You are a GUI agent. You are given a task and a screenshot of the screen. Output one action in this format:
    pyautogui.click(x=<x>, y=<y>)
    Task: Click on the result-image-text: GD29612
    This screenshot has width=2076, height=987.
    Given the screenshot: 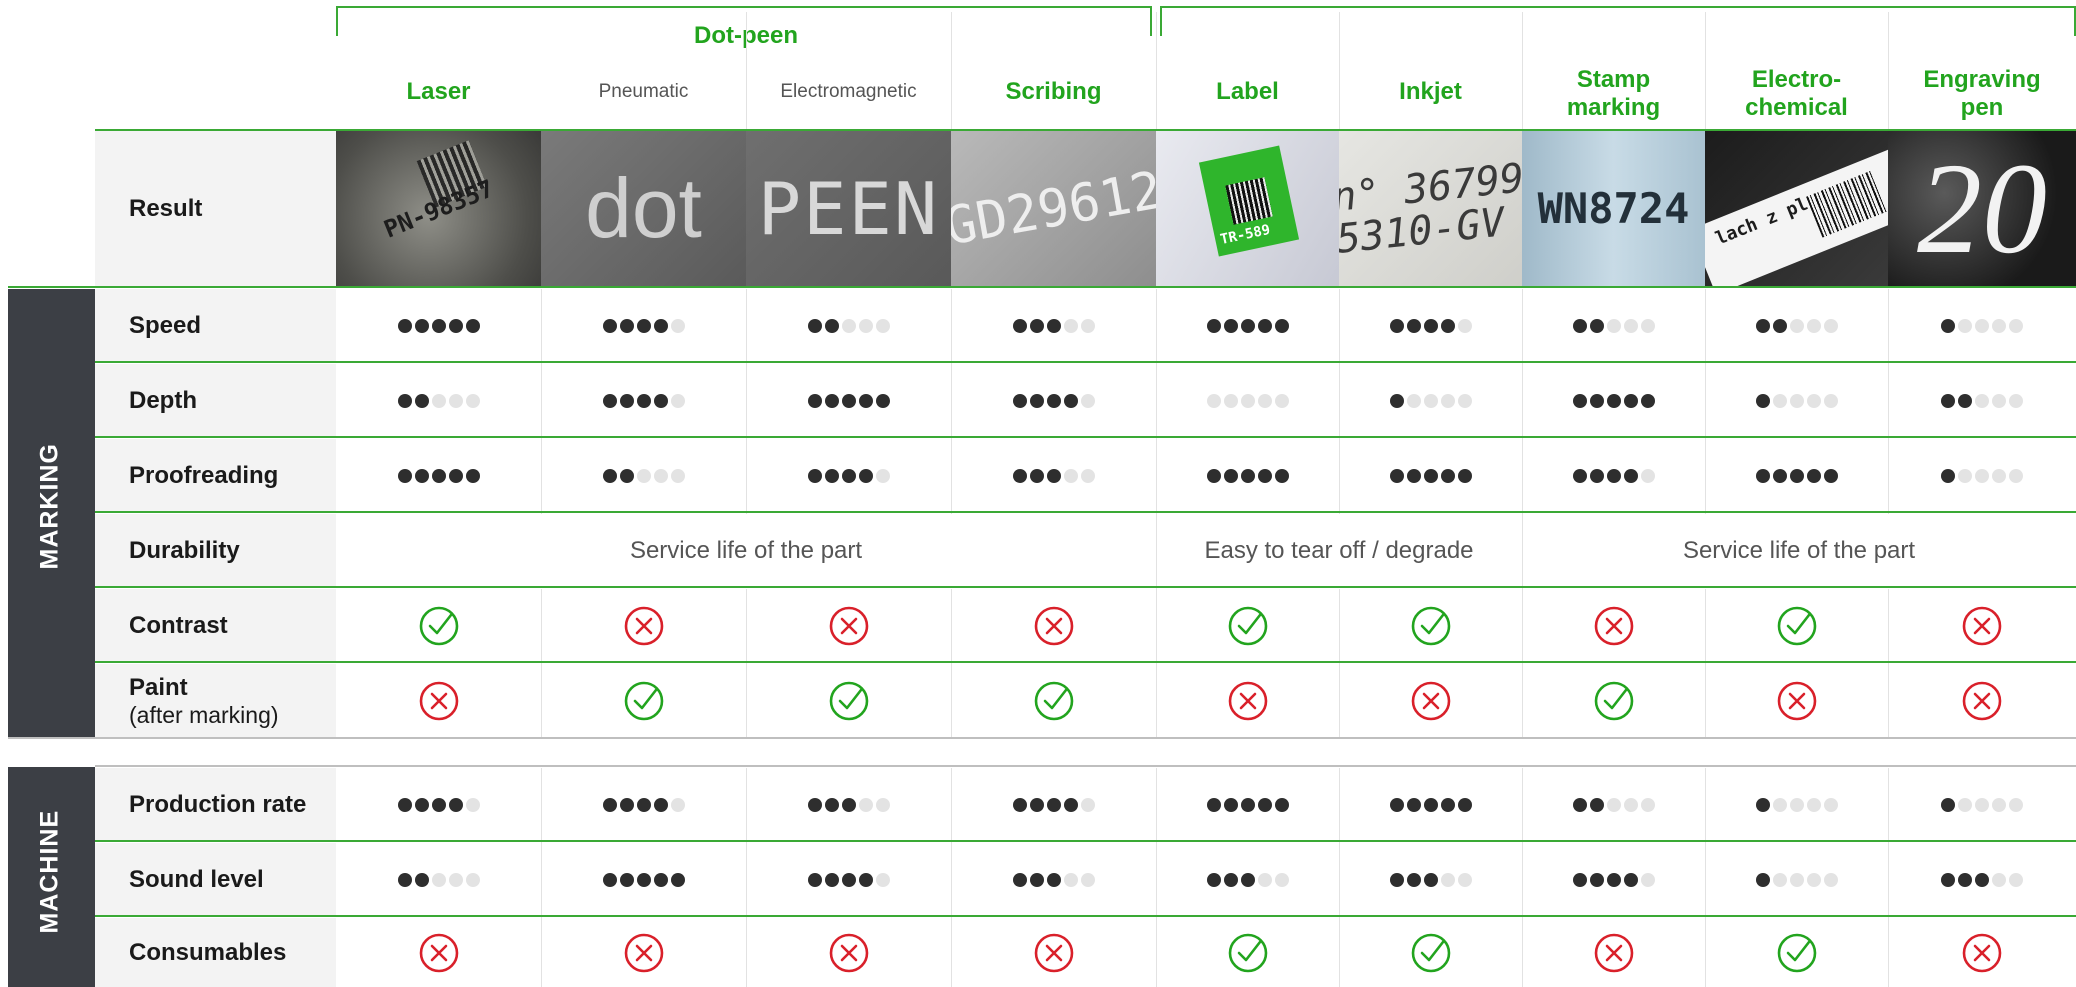 What is the action you would take?
    pyautogui.click(x=1053, y=208)
    